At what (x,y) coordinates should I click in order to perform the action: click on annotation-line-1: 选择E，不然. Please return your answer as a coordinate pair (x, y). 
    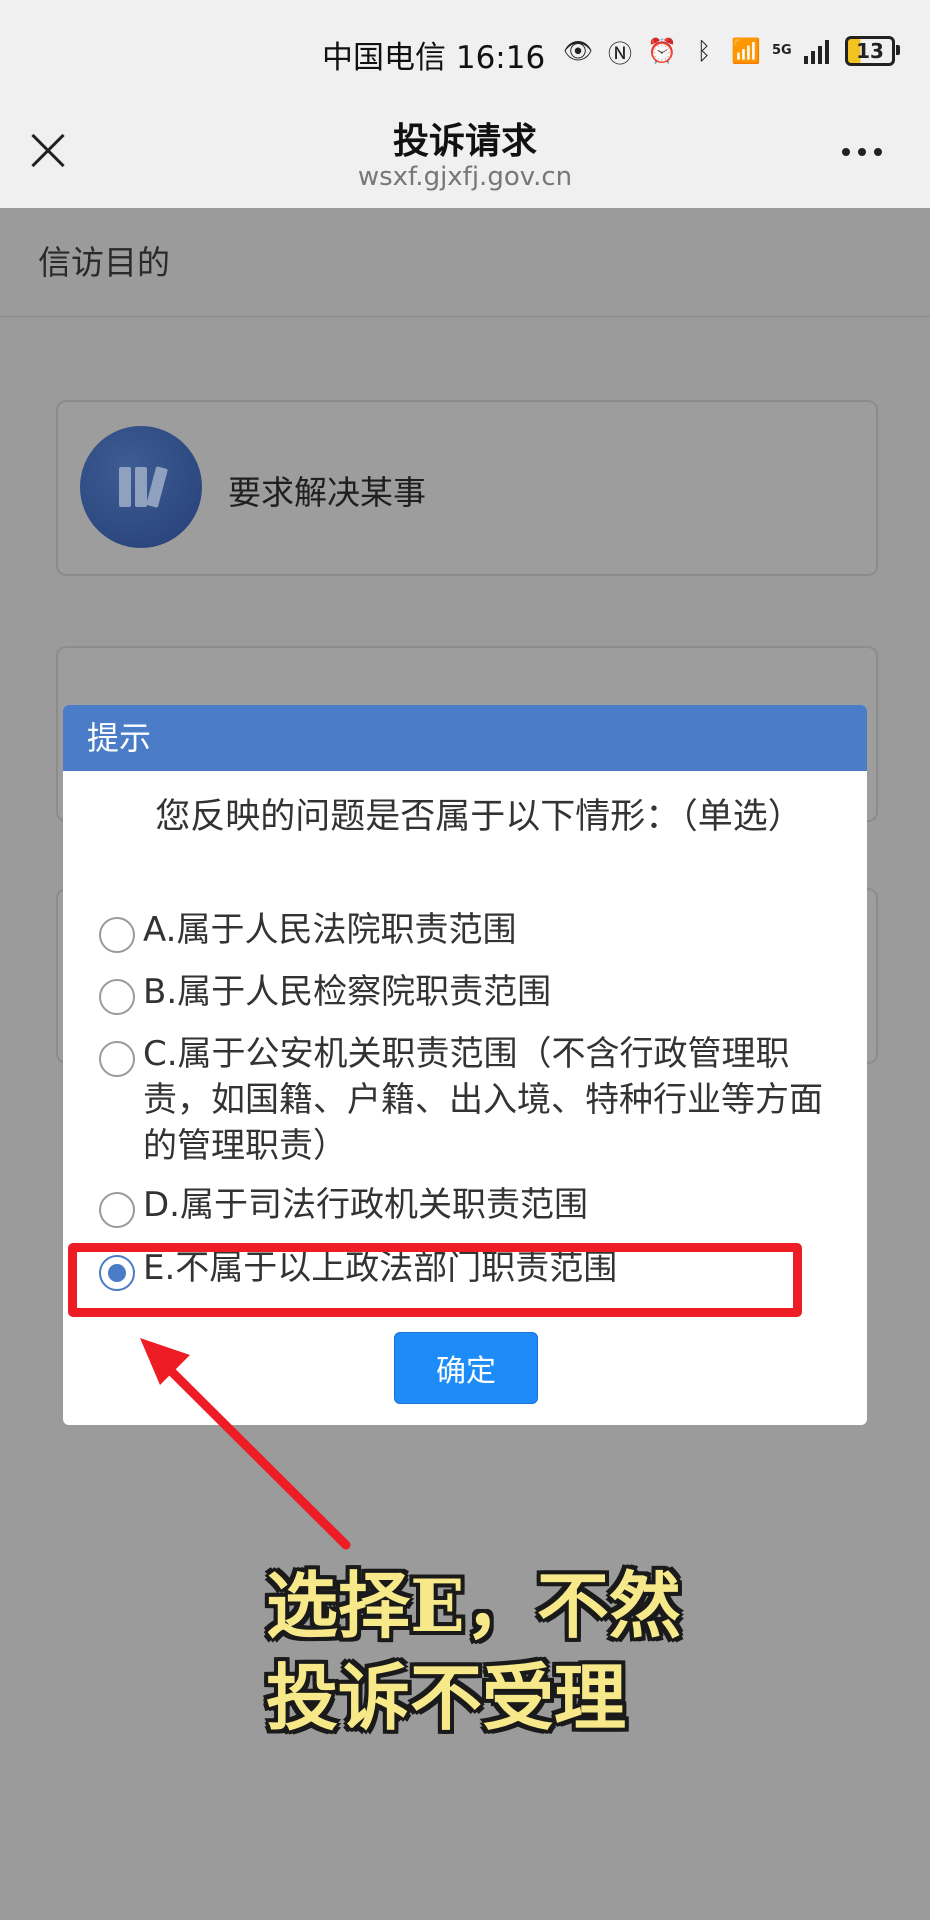
    Looking at the image, I should click on (473, 1605).